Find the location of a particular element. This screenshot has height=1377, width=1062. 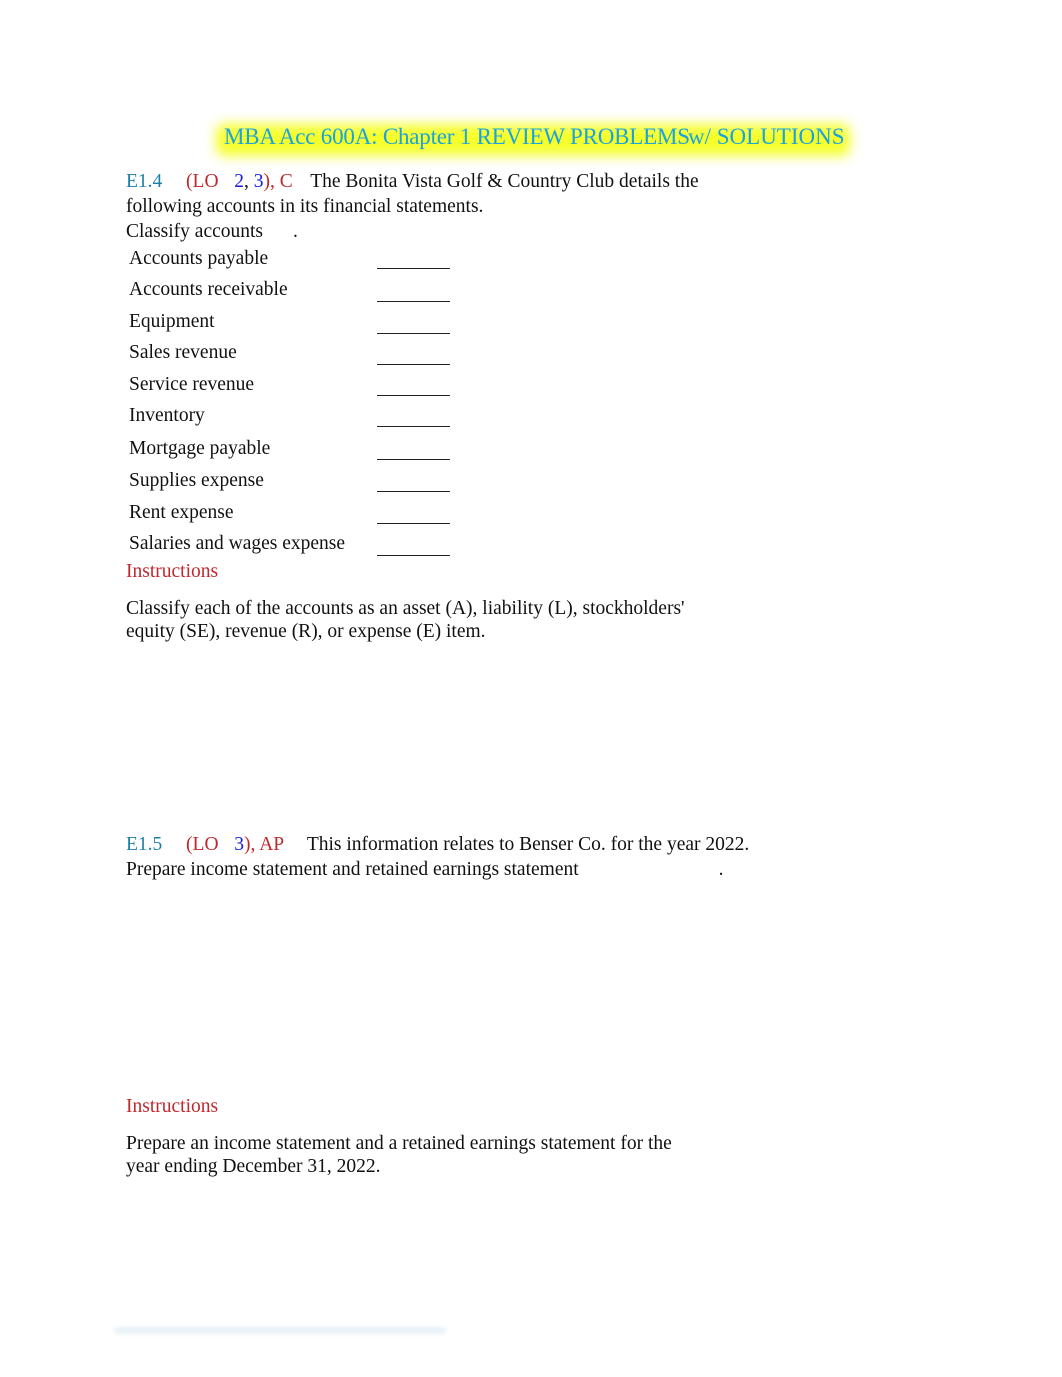

account-row: Accounts payable is located at coordinates (198, 259).